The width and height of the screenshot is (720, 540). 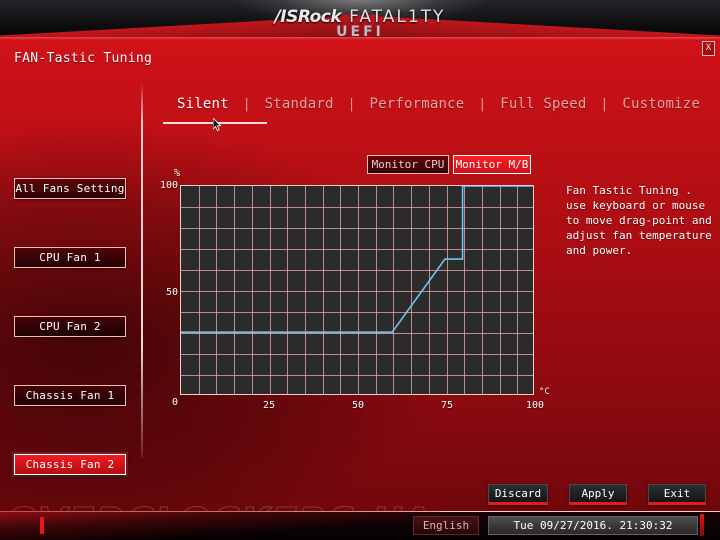 I want to click on fatality-wordmark: FATAL1TY, so click(x=397, y=16).